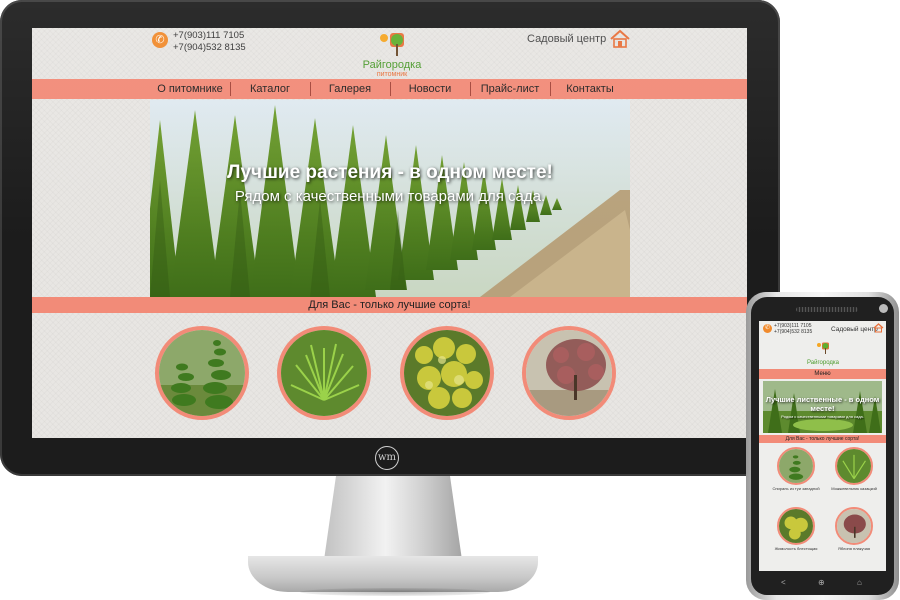 This screenshot has width=900, height=600. I want to click on nav-about: О питомнике, so click(190, 89).